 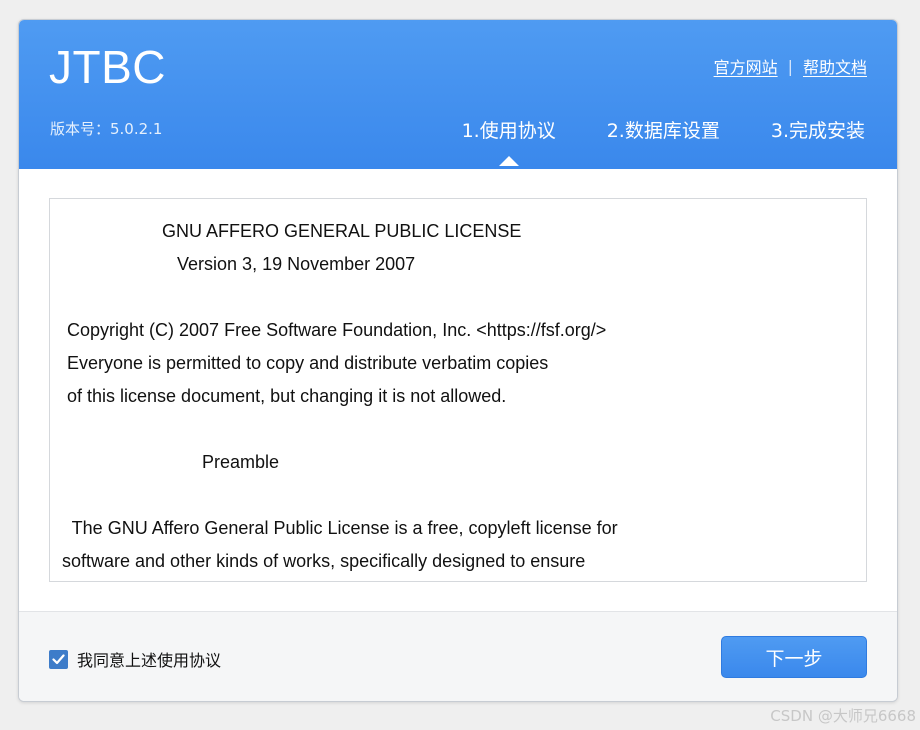 What do you see at coordinates (106, 129) in the screenshot?
I see `version-label: 版本号：5.0.2.1` at bounding box center [106, 129].